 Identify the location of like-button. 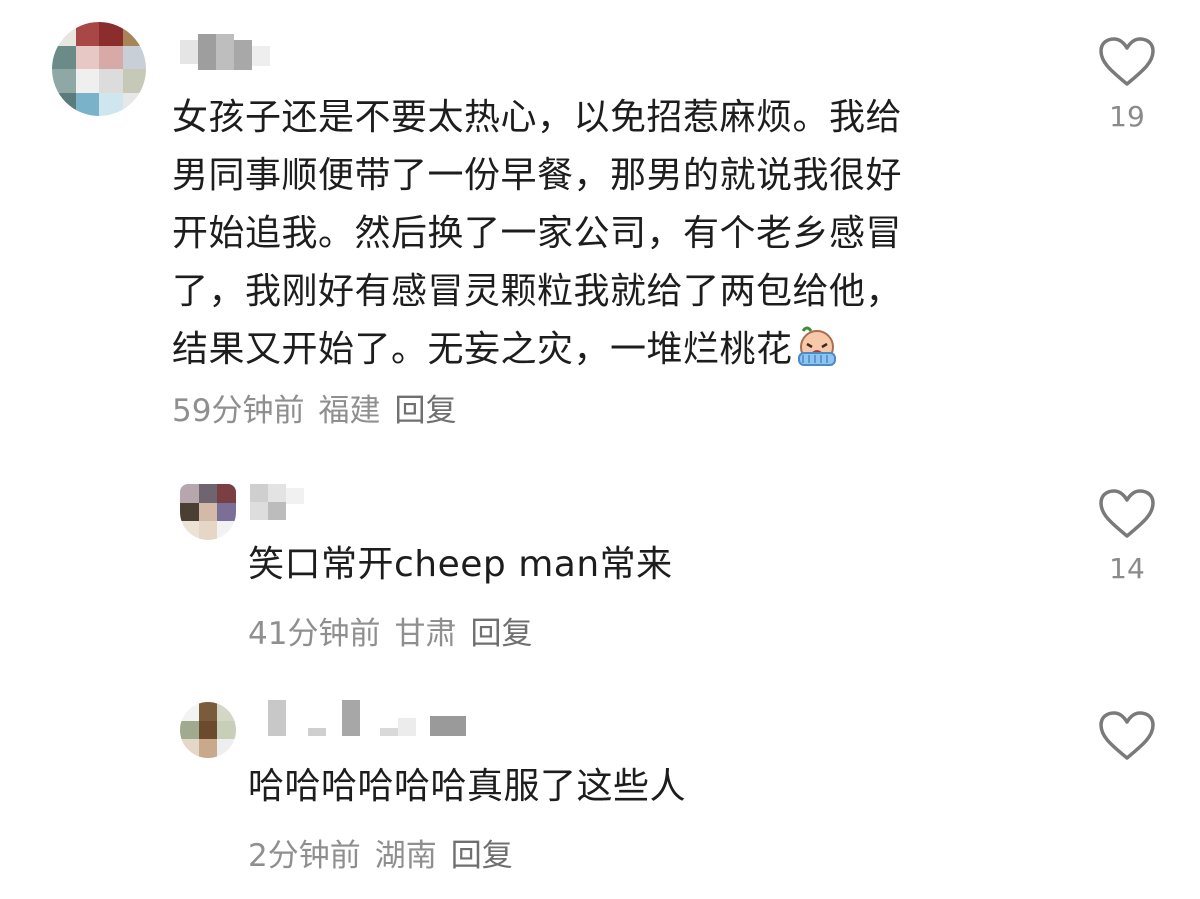
(1127, 742).